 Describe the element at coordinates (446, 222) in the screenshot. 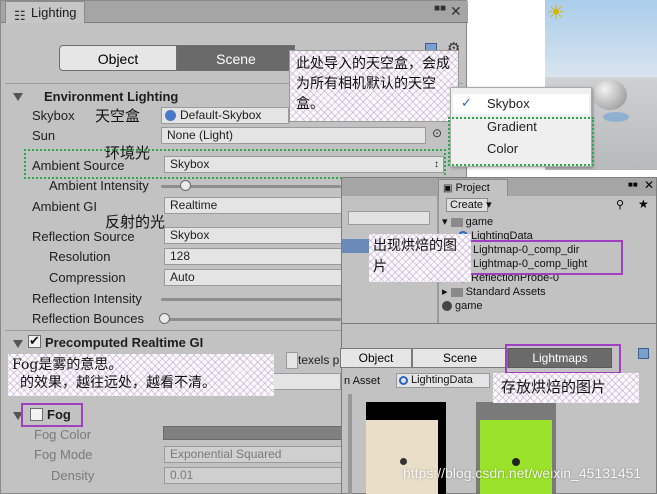

I see `expanded-arrow-icon: ▾` at that location.